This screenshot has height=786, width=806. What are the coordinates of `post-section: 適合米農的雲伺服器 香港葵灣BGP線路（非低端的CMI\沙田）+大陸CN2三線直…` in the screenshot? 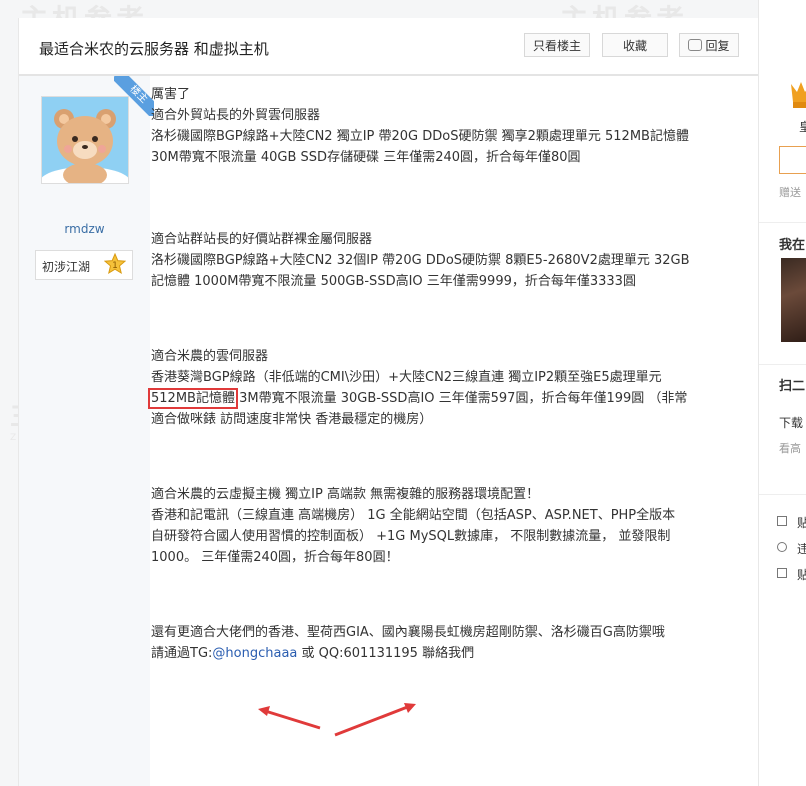 It's located at (439, 388).